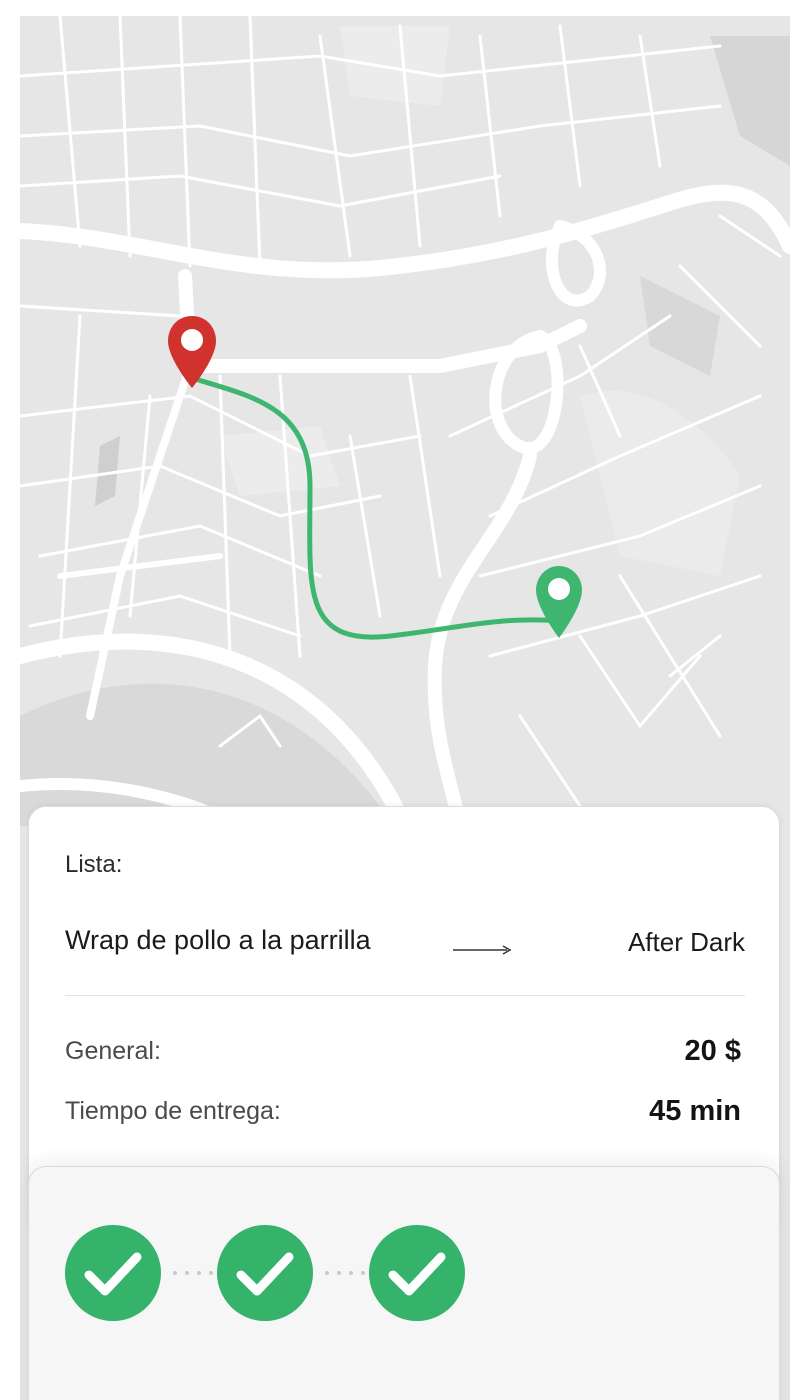 This screenshot has width=806, height=1400. Describe the element at coordinates (712, 1051) in the screenshot. I see `total-value: 20 $` at that location.